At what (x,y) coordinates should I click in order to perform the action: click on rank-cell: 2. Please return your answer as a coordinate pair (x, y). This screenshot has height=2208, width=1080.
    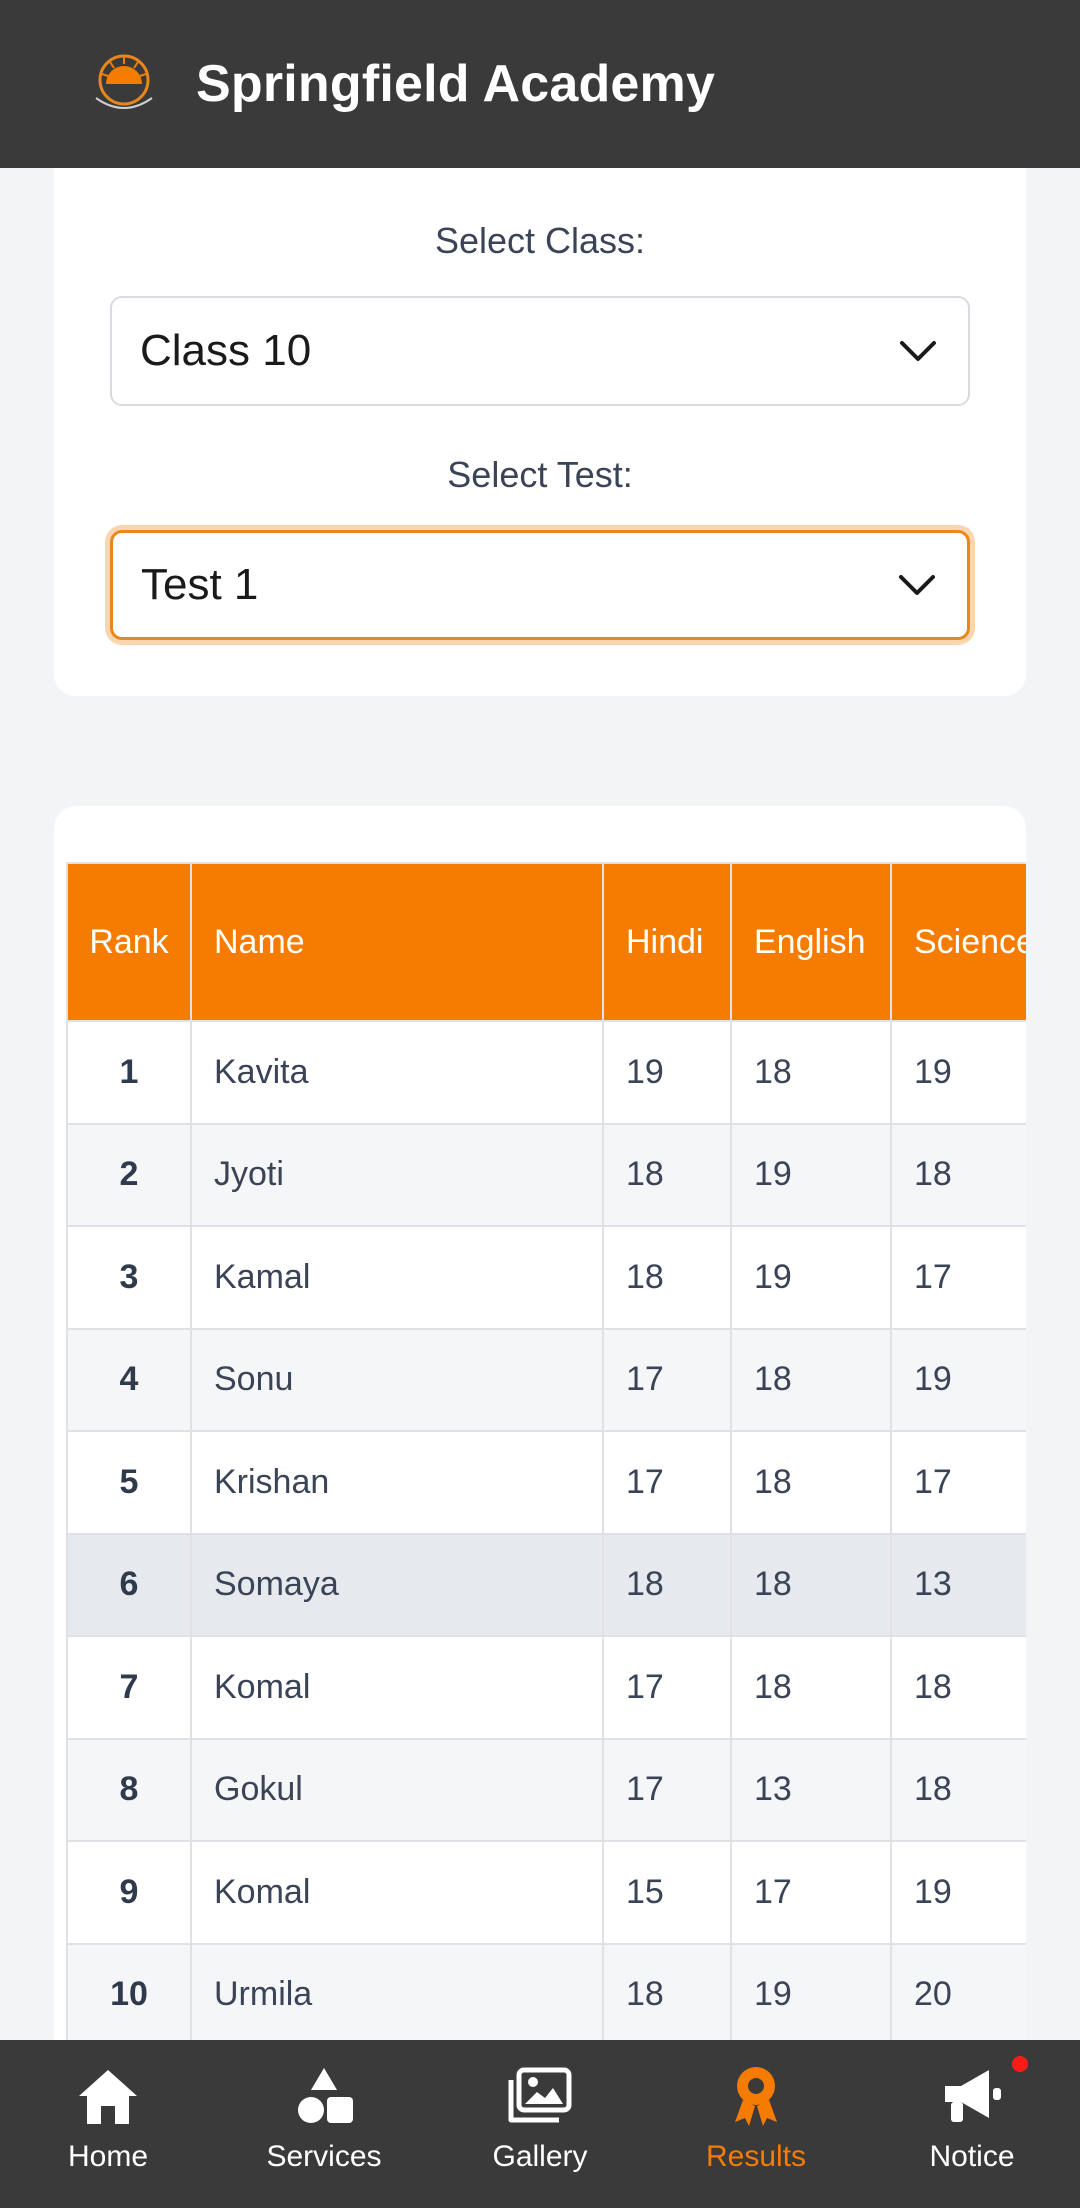
    Looking at the image, I should click on (129, 1174).